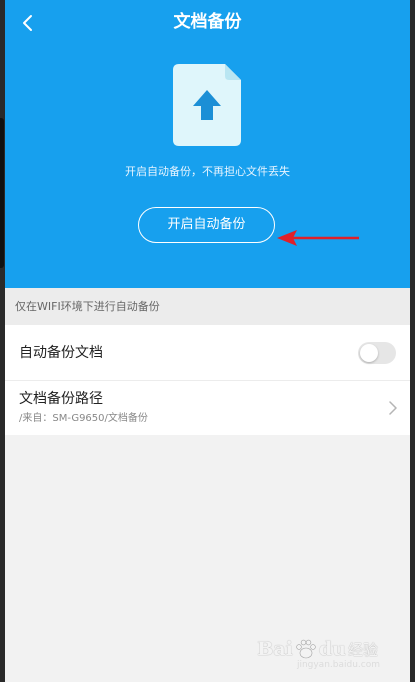 The width and height of the screenshot is (415, 682). What do you see at coordinates (83, 418) in the screenshot?
I see `backup-path-value: /来自：SM-G9650/文档备份` at bounding box center [83, 418].